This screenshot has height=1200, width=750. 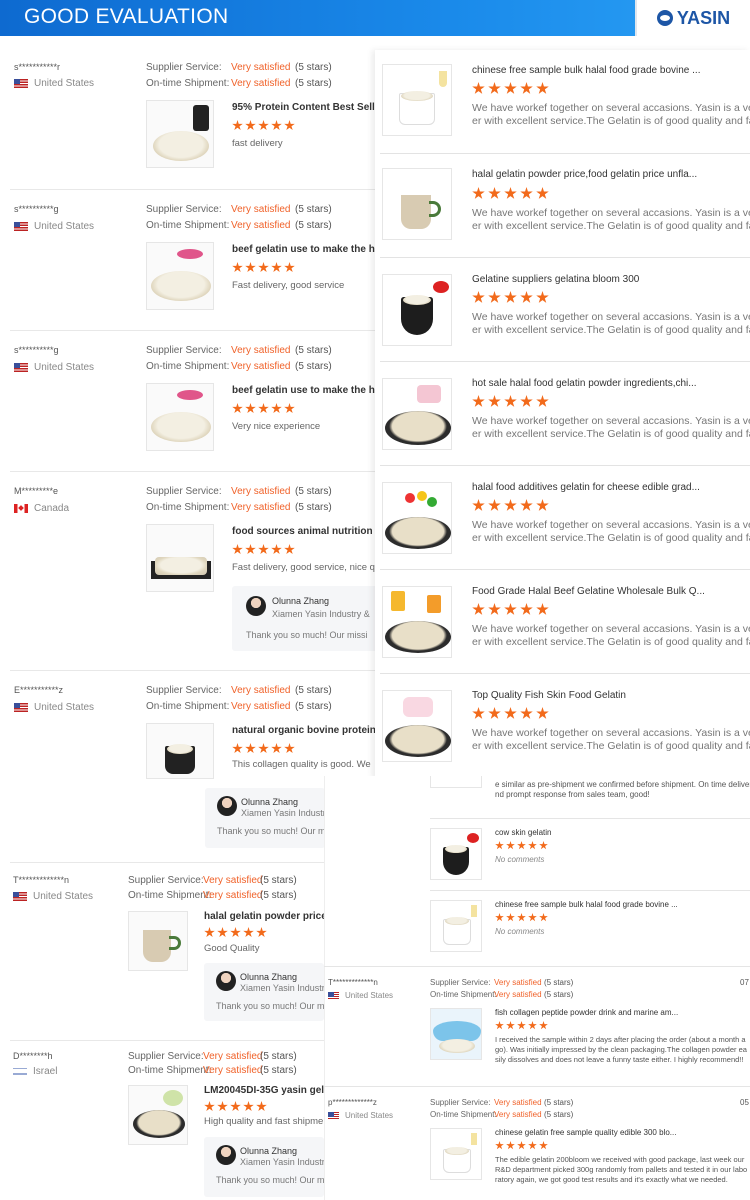 What do you see at coordinates (264, 916) in the screenshot?
I see `product-title: halal gelatin powder price,food` at bounding box center [264, 916].